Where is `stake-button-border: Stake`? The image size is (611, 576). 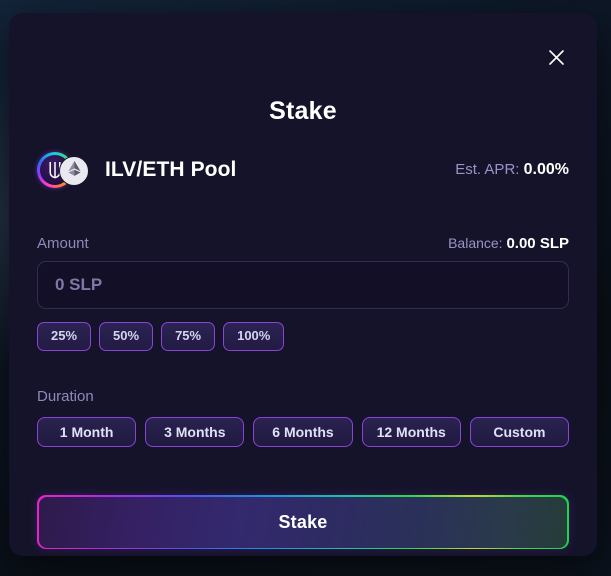
stake-button-border: Stake is located at coordinates (303, 522).